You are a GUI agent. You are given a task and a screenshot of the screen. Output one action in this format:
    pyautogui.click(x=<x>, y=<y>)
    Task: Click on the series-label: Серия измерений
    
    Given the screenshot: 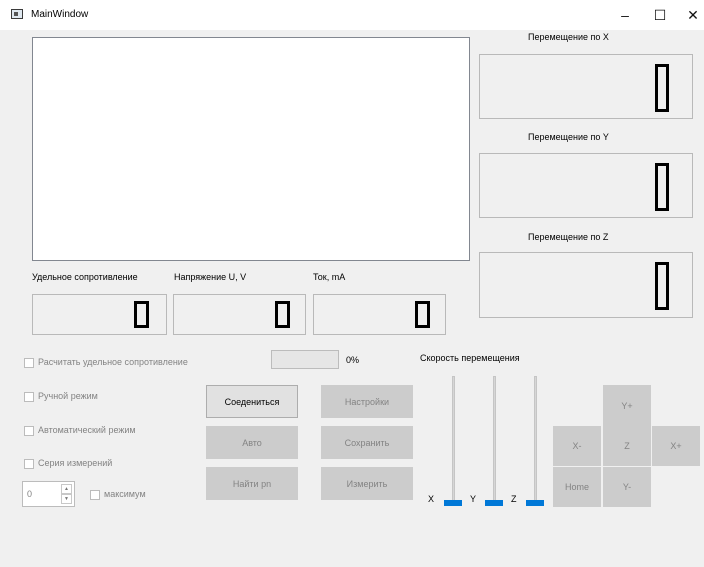 What is the action you would take?
    pyautogui.click(x=75, y=463)
    